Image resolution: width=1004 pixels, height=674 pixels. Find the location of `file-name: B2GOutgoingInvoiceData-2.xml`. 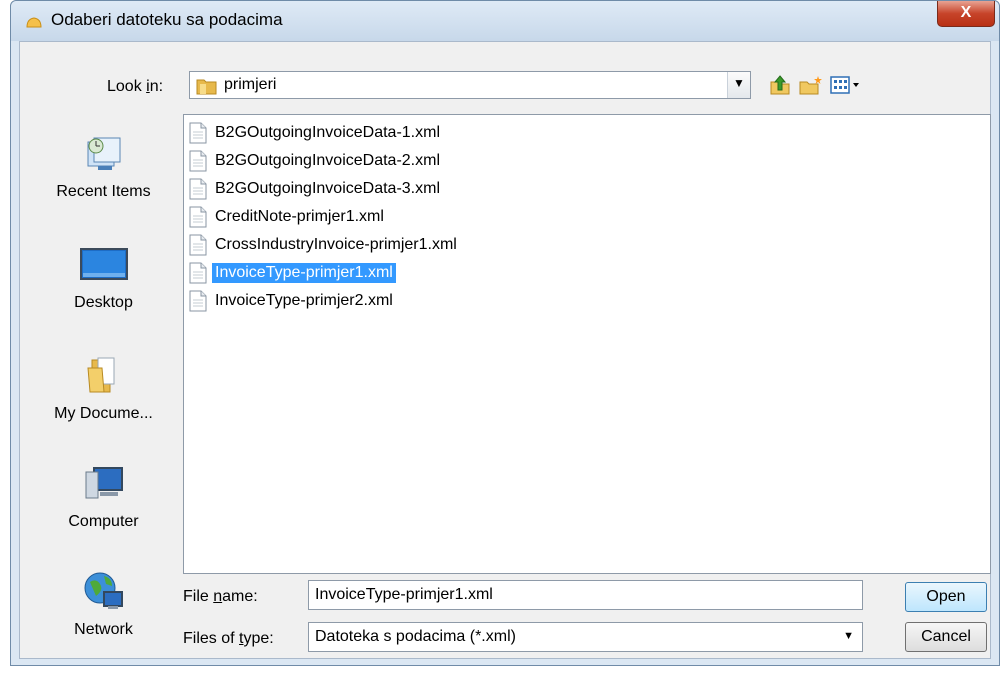

file-name: B2GOutgoingInvoiceData-2.xml is located at coordinates (327, 160).